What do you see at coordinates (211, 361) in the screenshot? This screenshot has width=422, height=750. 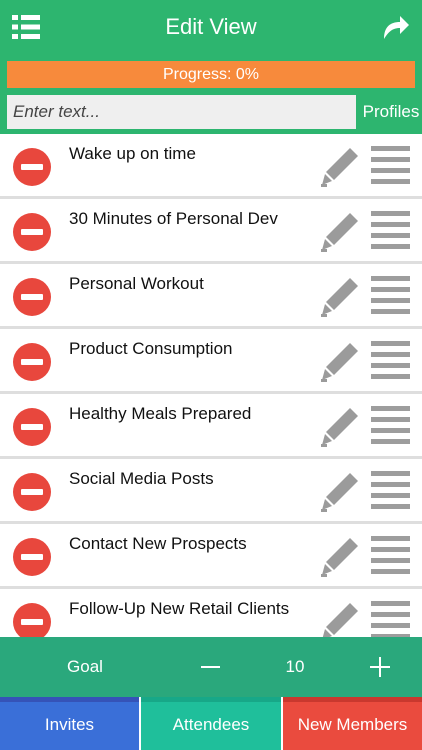 I see `task-row: Product Consumption` at bounding box center [211, 361].